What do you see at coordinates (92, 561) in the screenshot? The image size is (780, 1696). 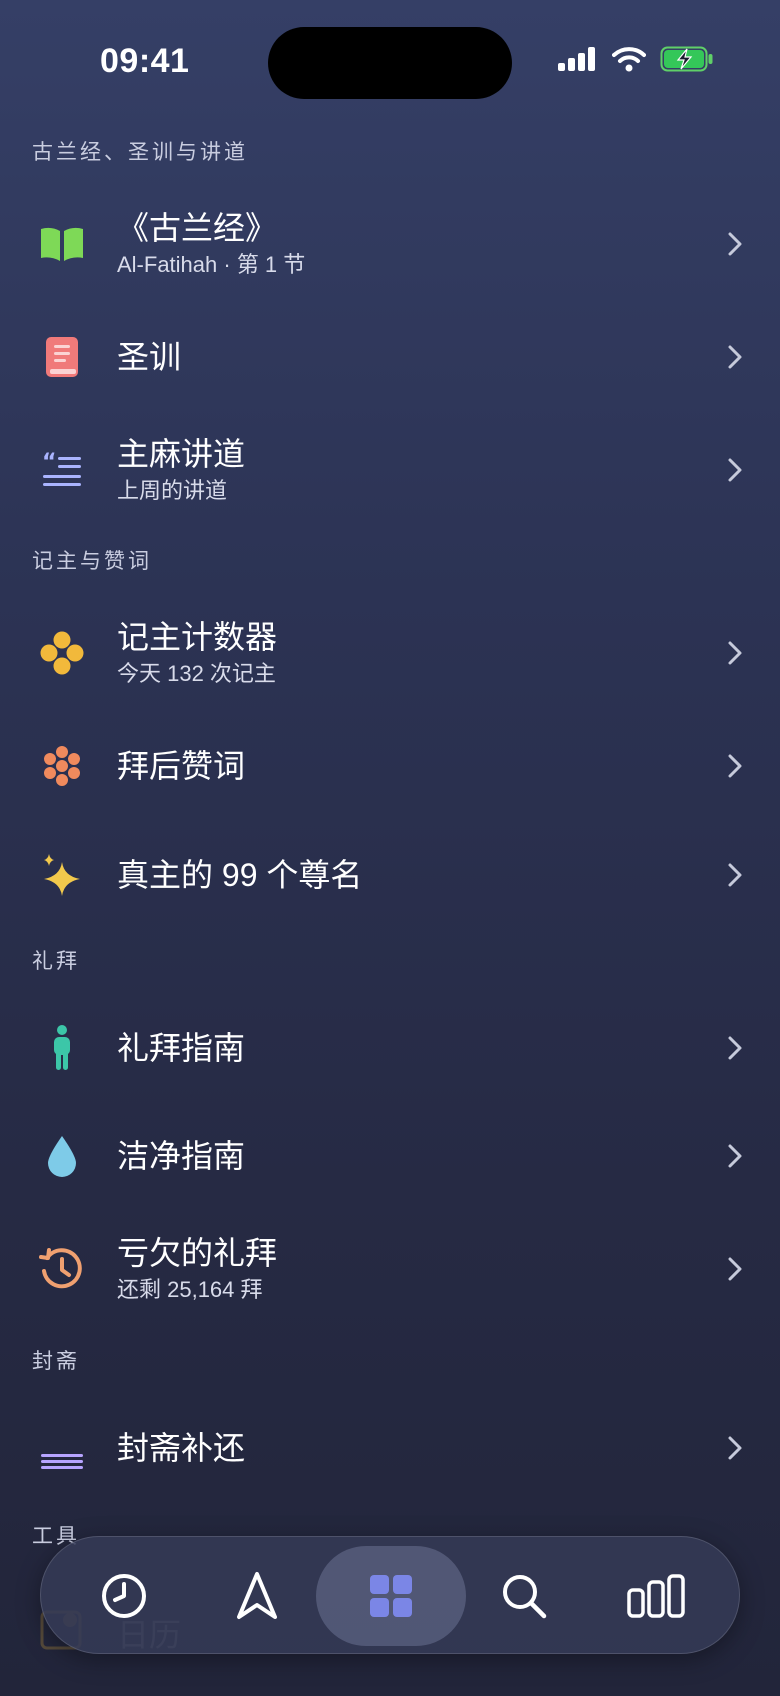 I see `section-header-dhikr: 记主与赞词` at bounding box center [92, 561].